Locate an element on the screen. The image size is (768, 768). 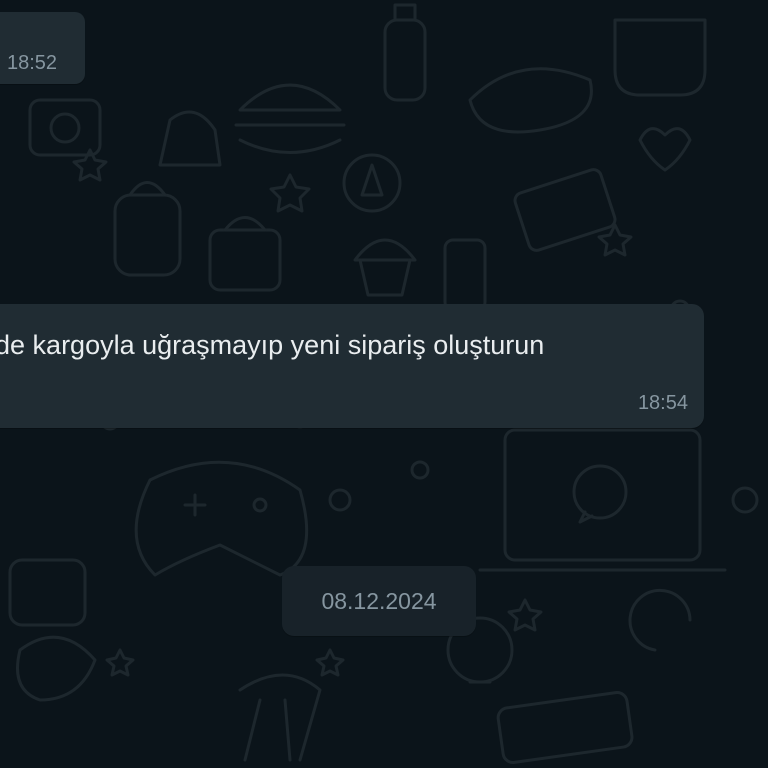
message-timestamp: 18:54 is located at coordinates (662, 403).